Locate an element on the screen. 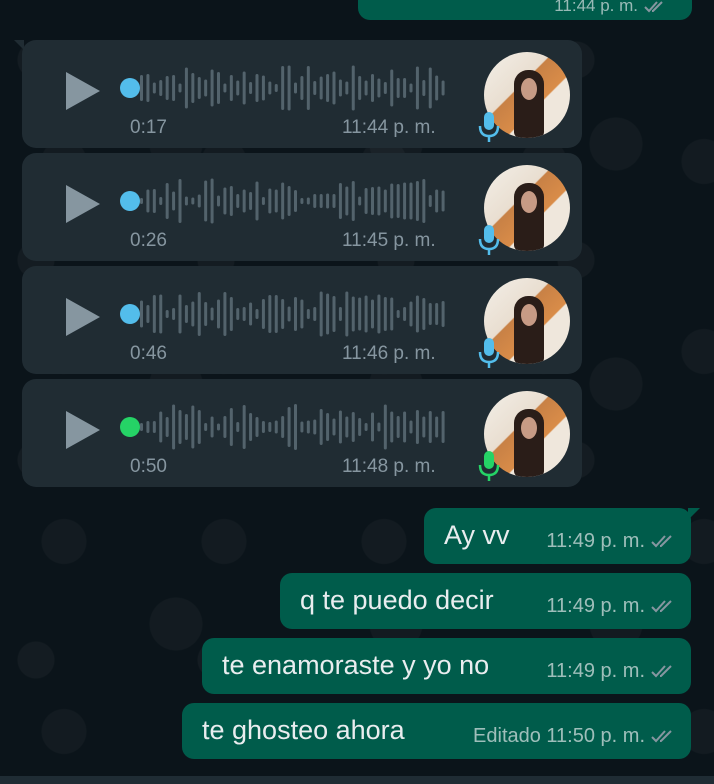  outgoing-message: te ghosteo ahora Editado 11:50 p. m. is located at coordinates (436, 731).